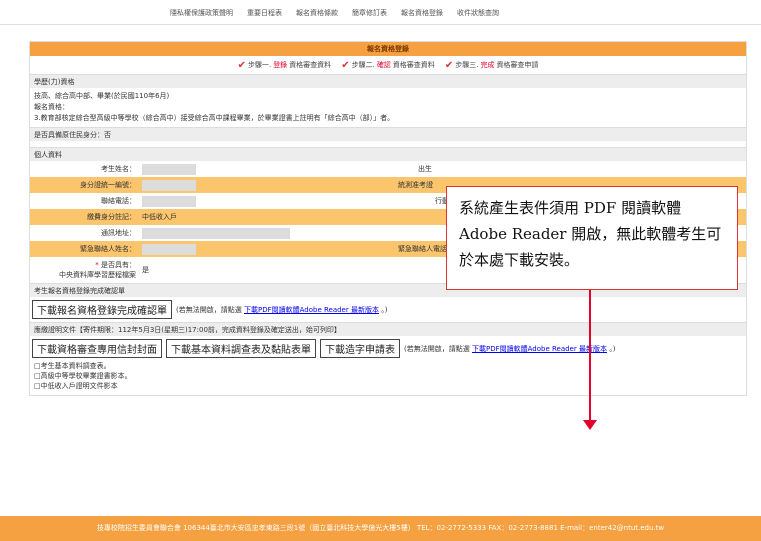 The width and height of the screenshot is (761, 541). What do you see at coordinates (86, 270) in the screenshot?
I see `label-central: * 是否具有： 中央資料庫學習歷程檔案` at bounding box center [86, 270].